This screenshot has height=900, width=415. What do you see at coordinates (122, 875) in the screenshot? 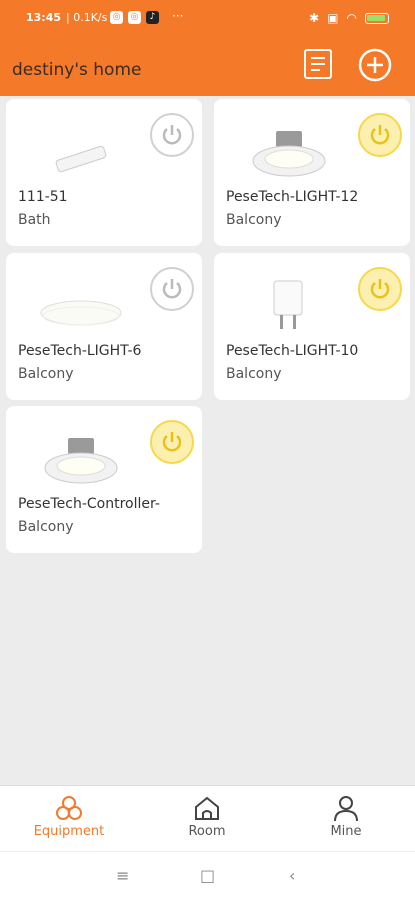
I see `menu-nav-icon: ≡` at bounding box center [122, 875].